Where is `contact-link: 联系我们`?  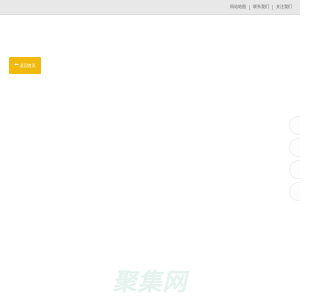
contact-link: 联系我们 is located at coordinates (261, 7).